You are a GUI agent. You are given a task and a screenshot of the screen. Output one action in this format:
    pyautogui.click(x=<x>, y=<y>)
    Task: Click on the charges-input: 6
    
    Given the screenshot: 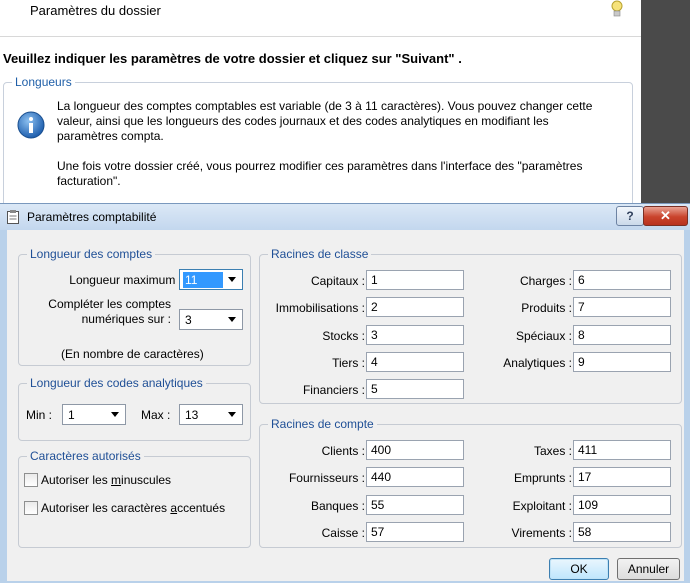 What is the action you would take?
    pyautogui.click(x=622, y=280)
    